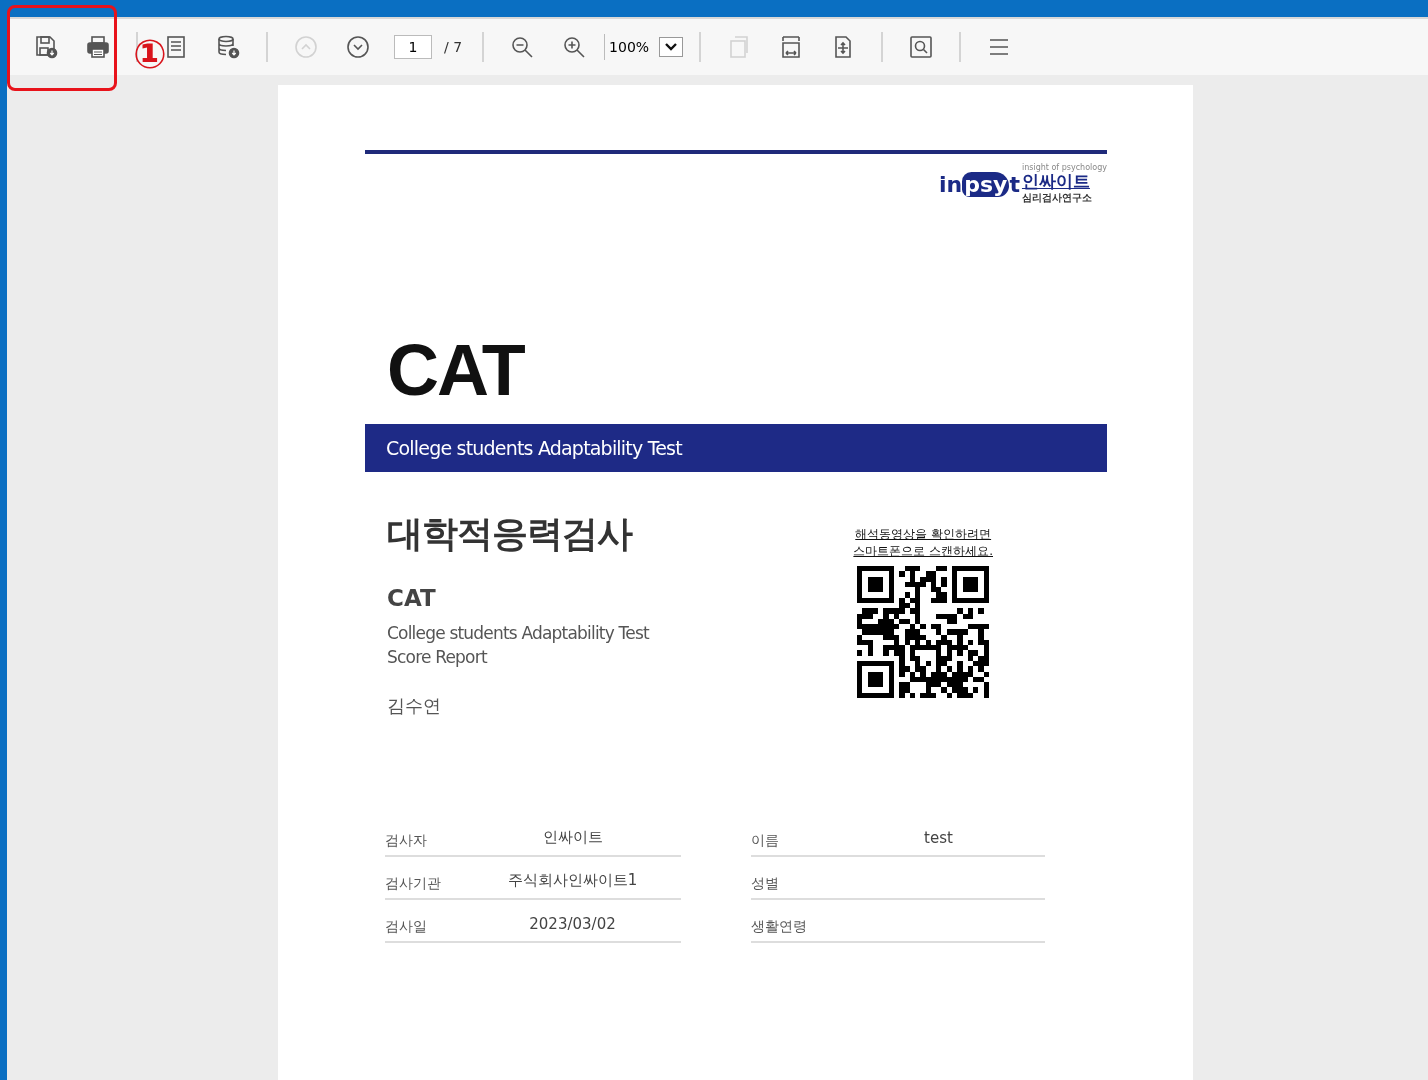  What do you see at coordinates (406, 927) in the screenshot?
I see `info-label: 검사일` at bounding box center [406, 927].